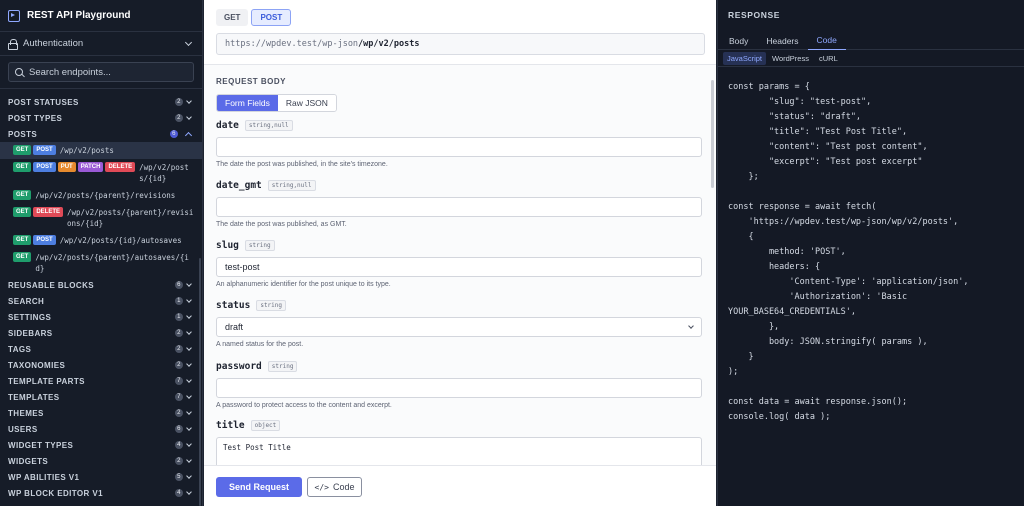  What do you see at coordinates (51, 285) in the screenshot?
I see `category-label: REUSABLE BLOCKS` at bounding box center [51, 285].